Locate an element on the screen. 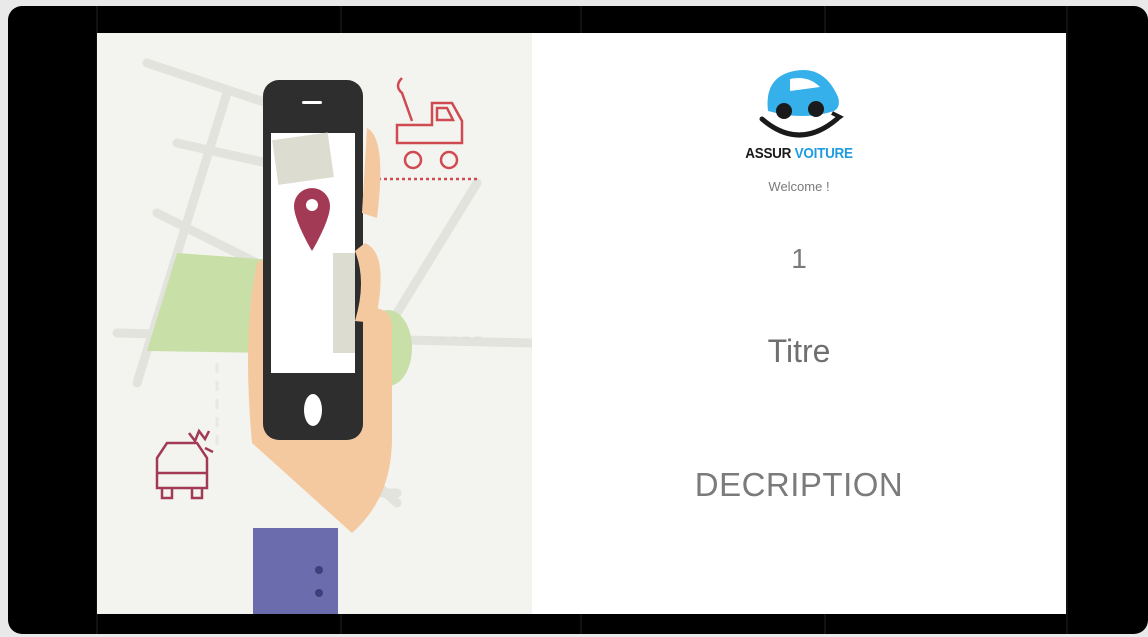  sleeve is located at coordinates (295, 571).